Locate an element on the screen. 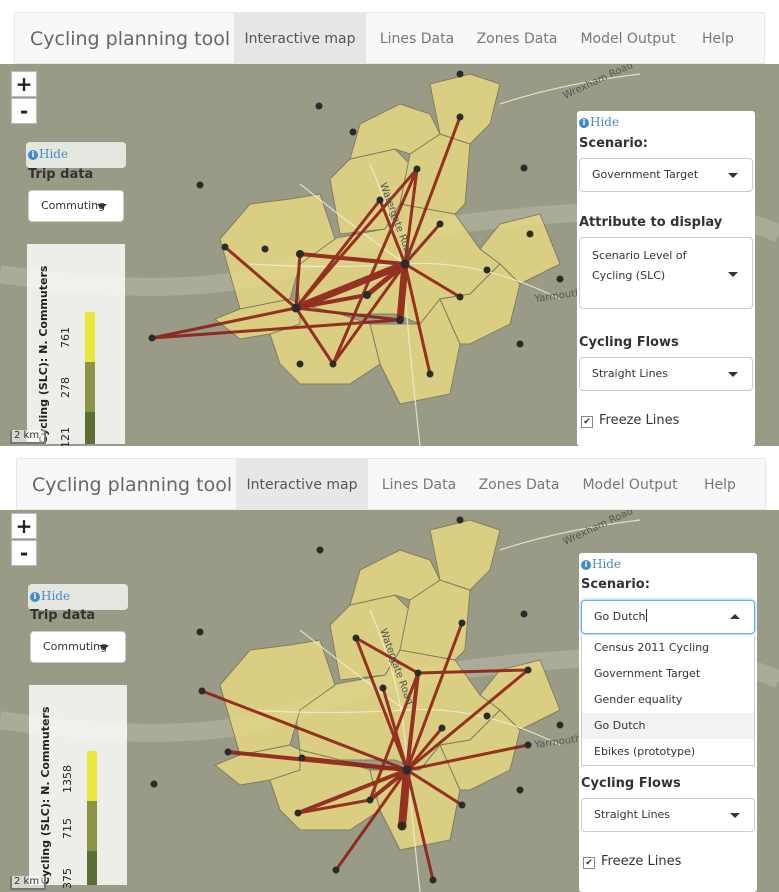 The width and height of the screenshot is (779, 892). scenario-option-ebikes: Ebikes (prototype) is located at coordinates (668, 752).